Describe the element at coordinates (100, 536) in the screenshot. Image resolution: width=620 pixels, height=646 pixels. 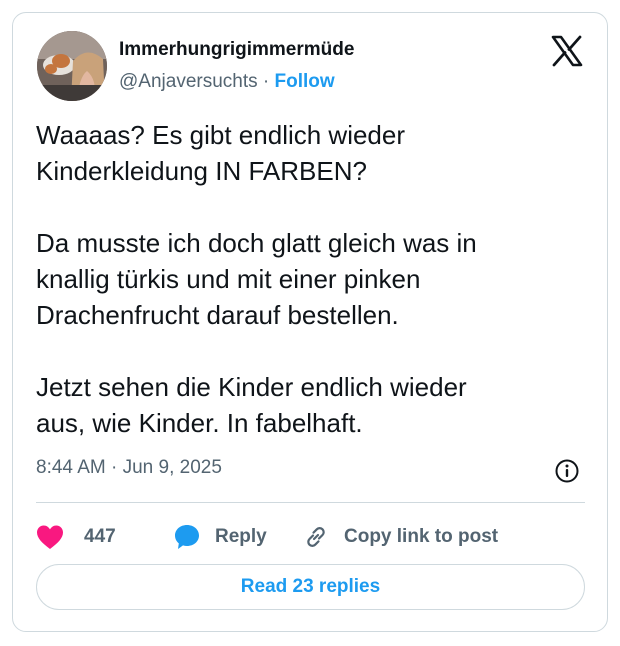
I see `like-count: 447` at that location.